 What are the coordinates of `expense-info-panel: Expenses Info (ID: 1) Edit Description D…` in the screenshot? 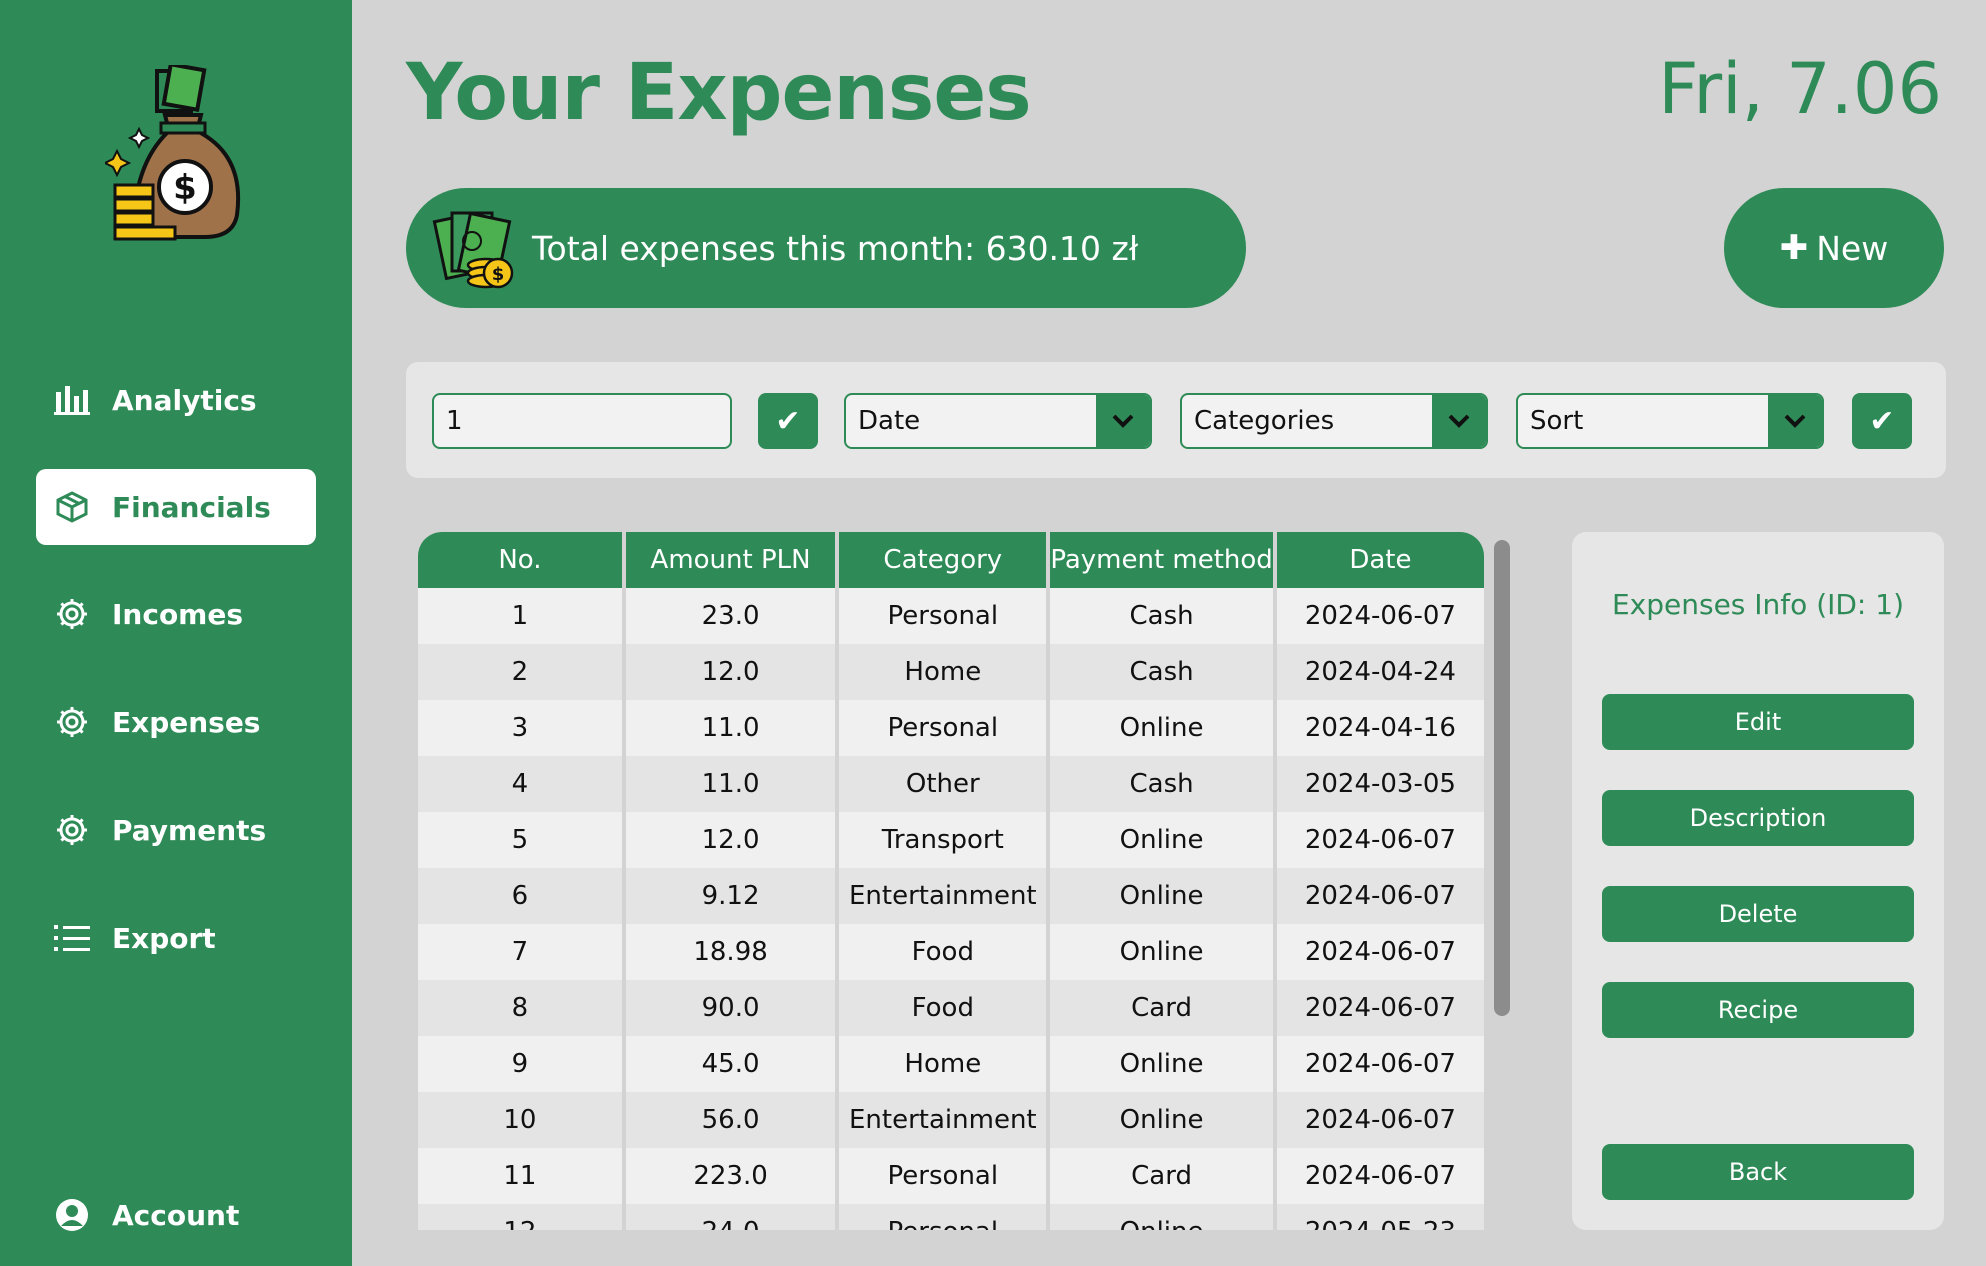 It's located at (1758, 881).